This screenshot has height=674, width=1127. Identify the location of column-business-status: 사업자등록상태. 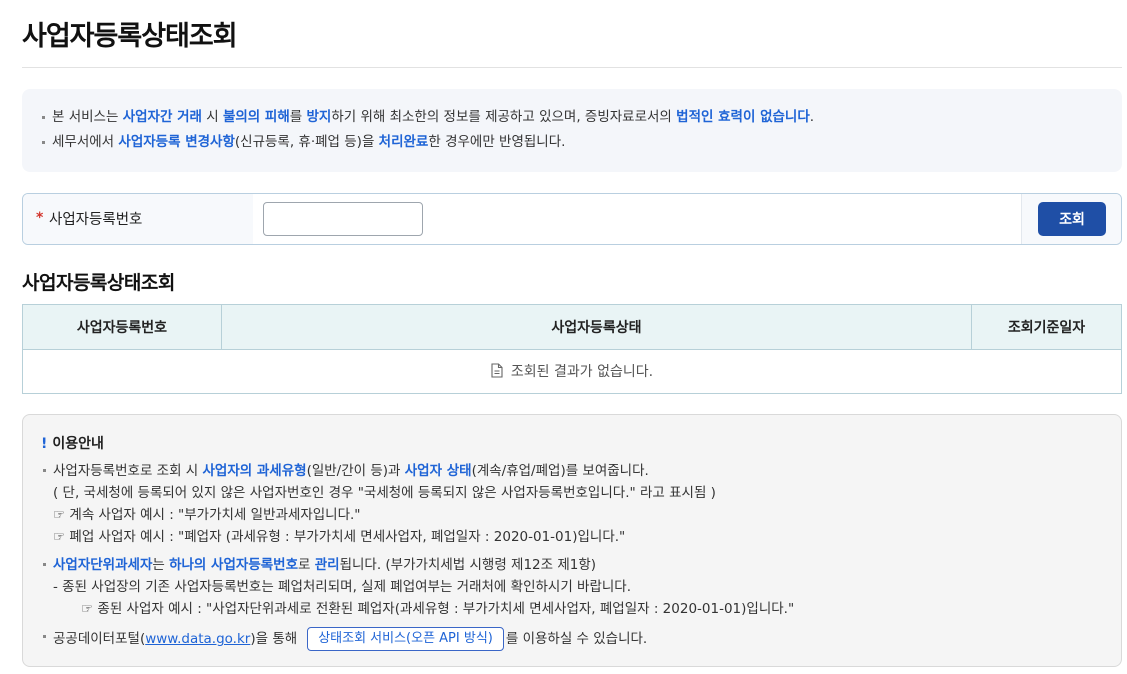
(596, 327).